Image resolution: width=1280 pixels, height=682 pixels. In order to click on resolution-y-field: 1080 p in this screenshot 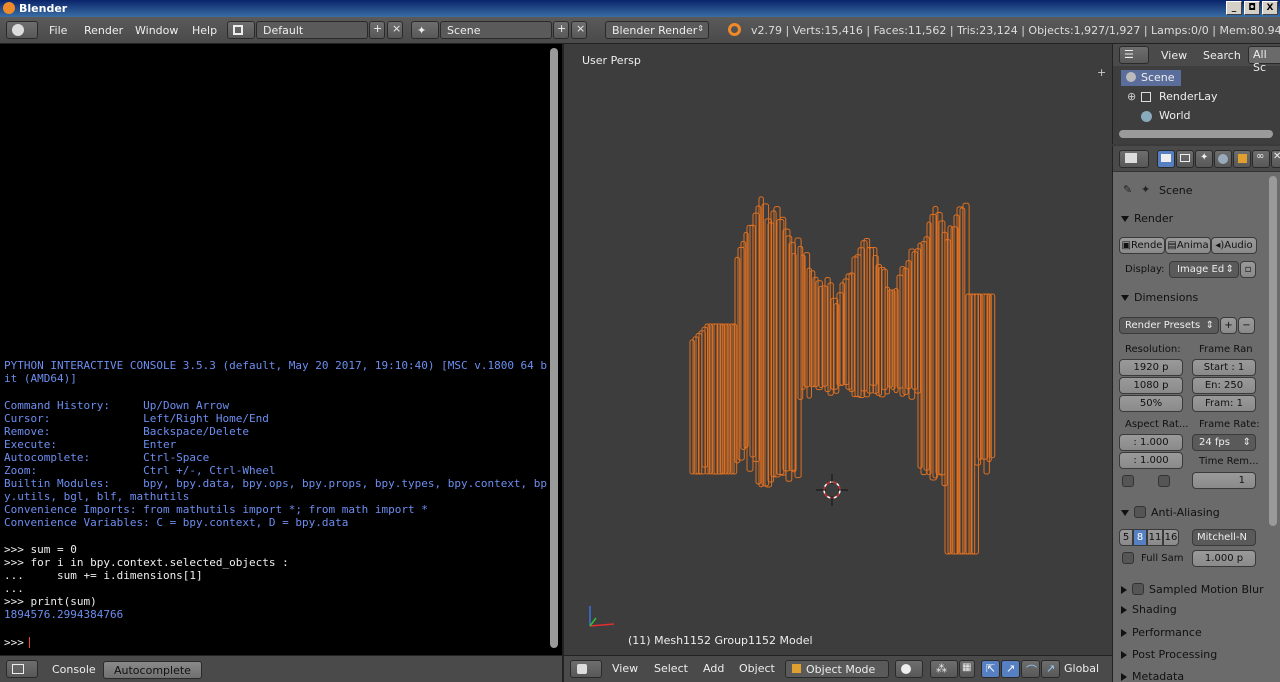, I will do `click(1151, 385)`.